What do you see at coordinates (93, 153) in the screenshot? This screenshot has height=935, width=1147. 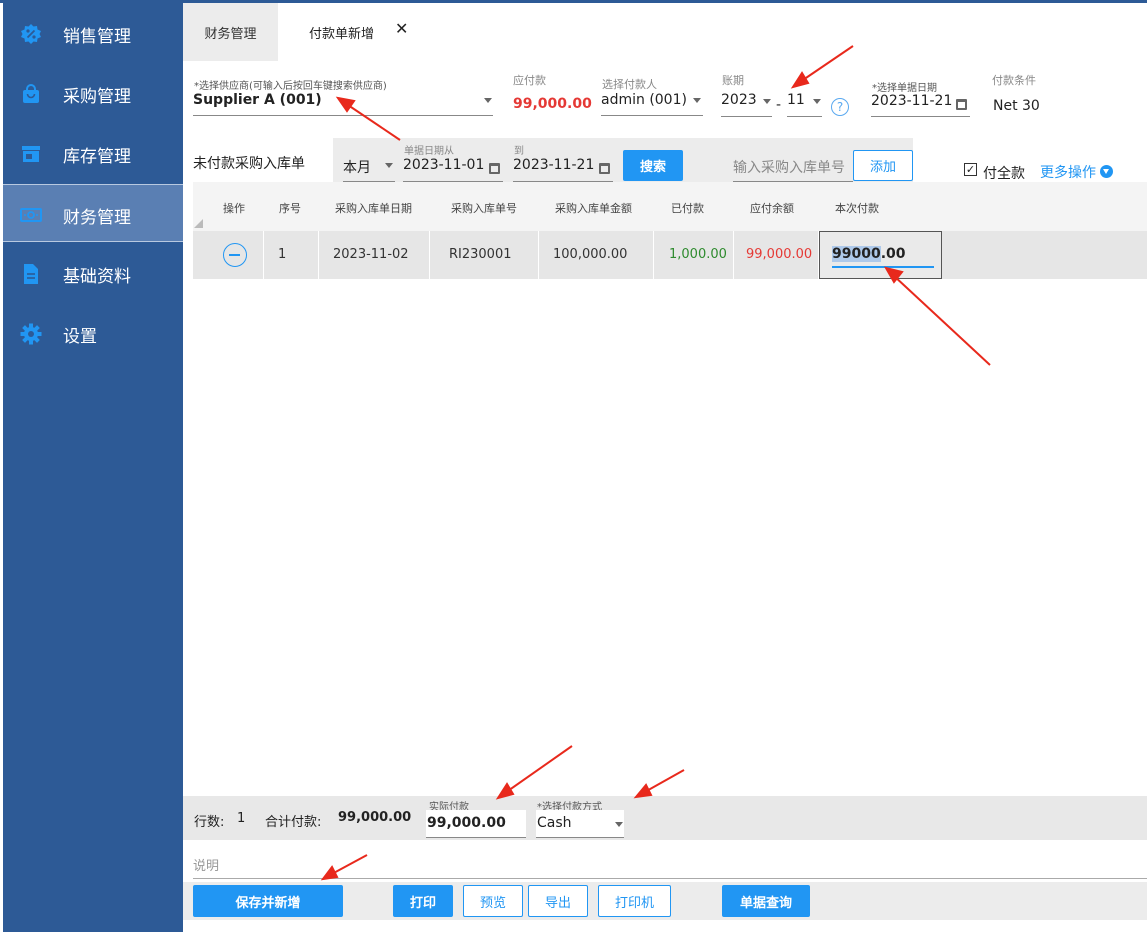 I see `sidebar-item-inventory: 库存管理` at bounding box center [93, 153].